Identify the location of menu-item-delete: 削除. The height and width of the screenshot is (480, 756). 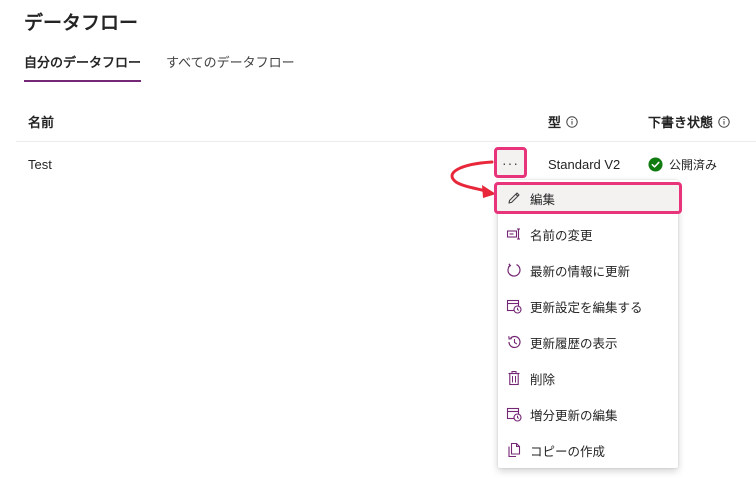
(588, 378).